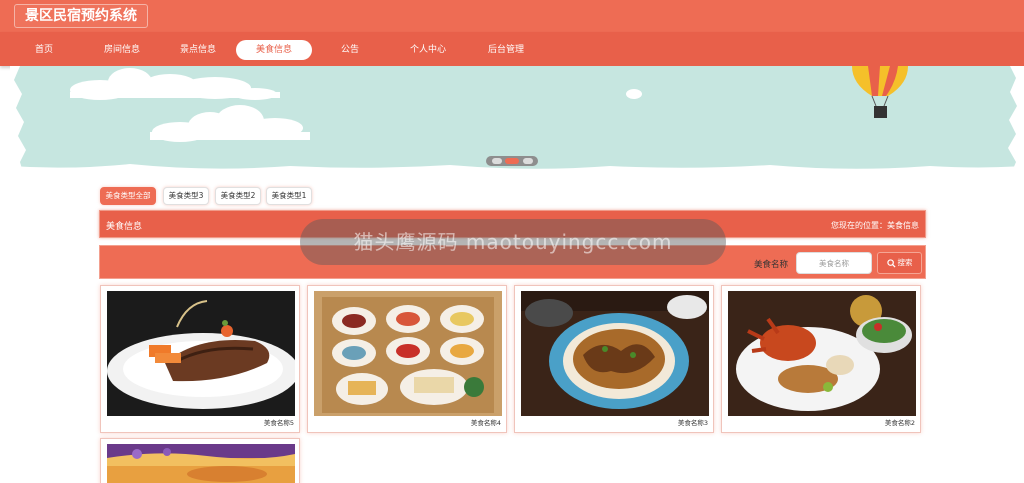 The width and height of the screenshot is (1024, 483). What do you see at coordinates (350, 50) in the screenshot?
I see `nav-item-announcements: 公告` at bounding box center [350, 50].